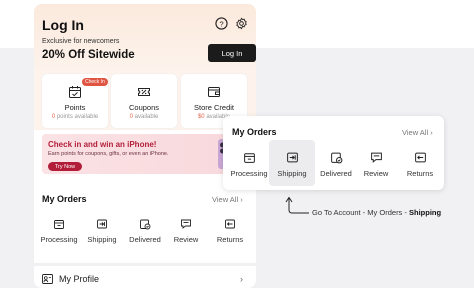 The height and width of the screenshot is (288, 474). I want to click on login-title: Log In, so click(63, 25).